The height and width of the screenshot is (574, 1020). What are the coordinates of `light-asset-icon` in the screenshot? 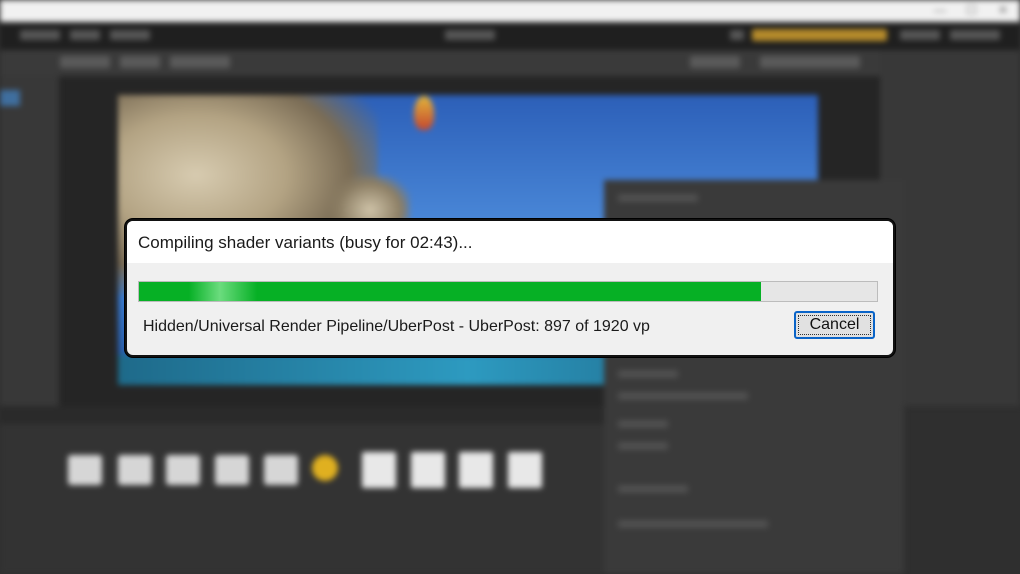 It's located at (325, 468).